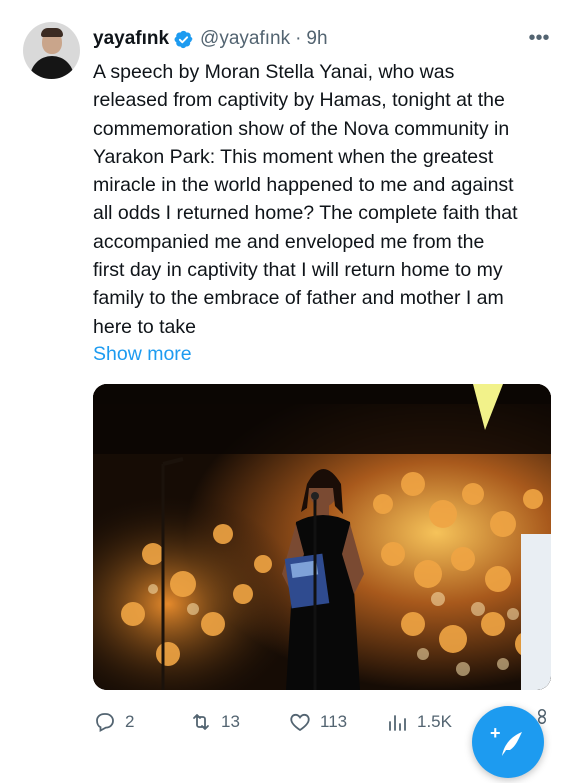 The height and width of the screenshot is (783, 575). I want to click on reply-icon, so click(105, 723).